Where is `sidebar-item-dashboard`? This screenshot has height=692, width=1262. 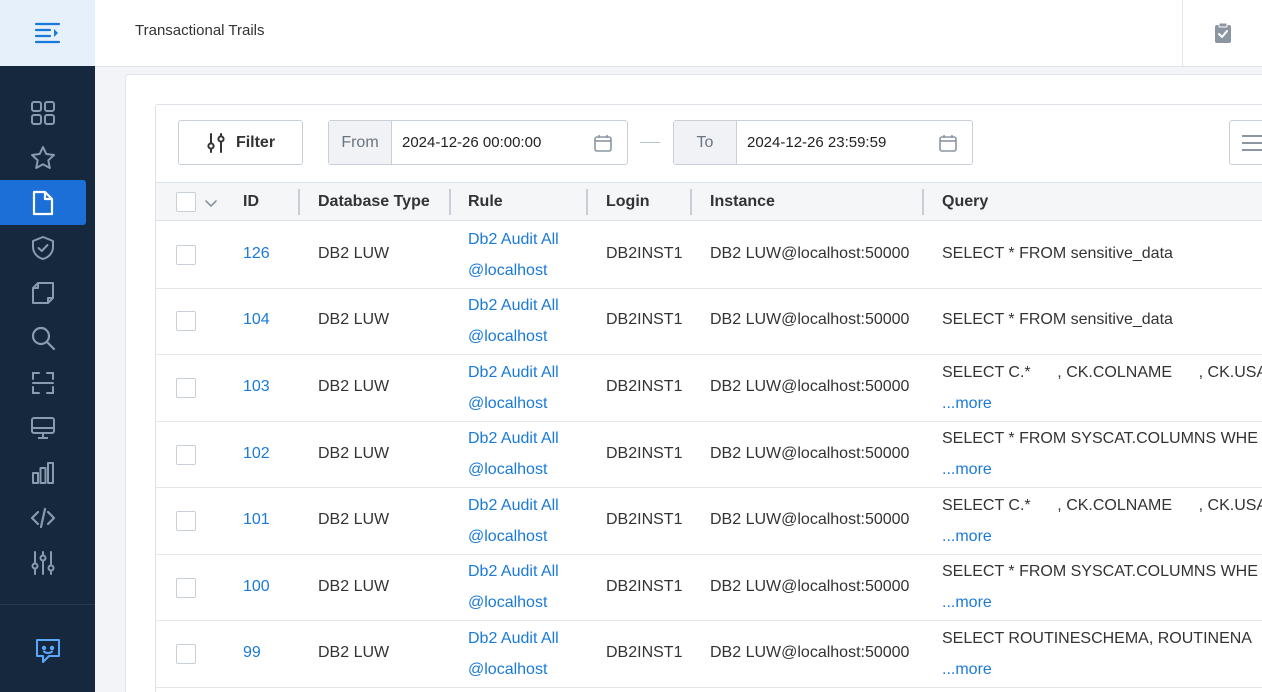 sidebar-item-dashboard is located at coordinates (43, 112).